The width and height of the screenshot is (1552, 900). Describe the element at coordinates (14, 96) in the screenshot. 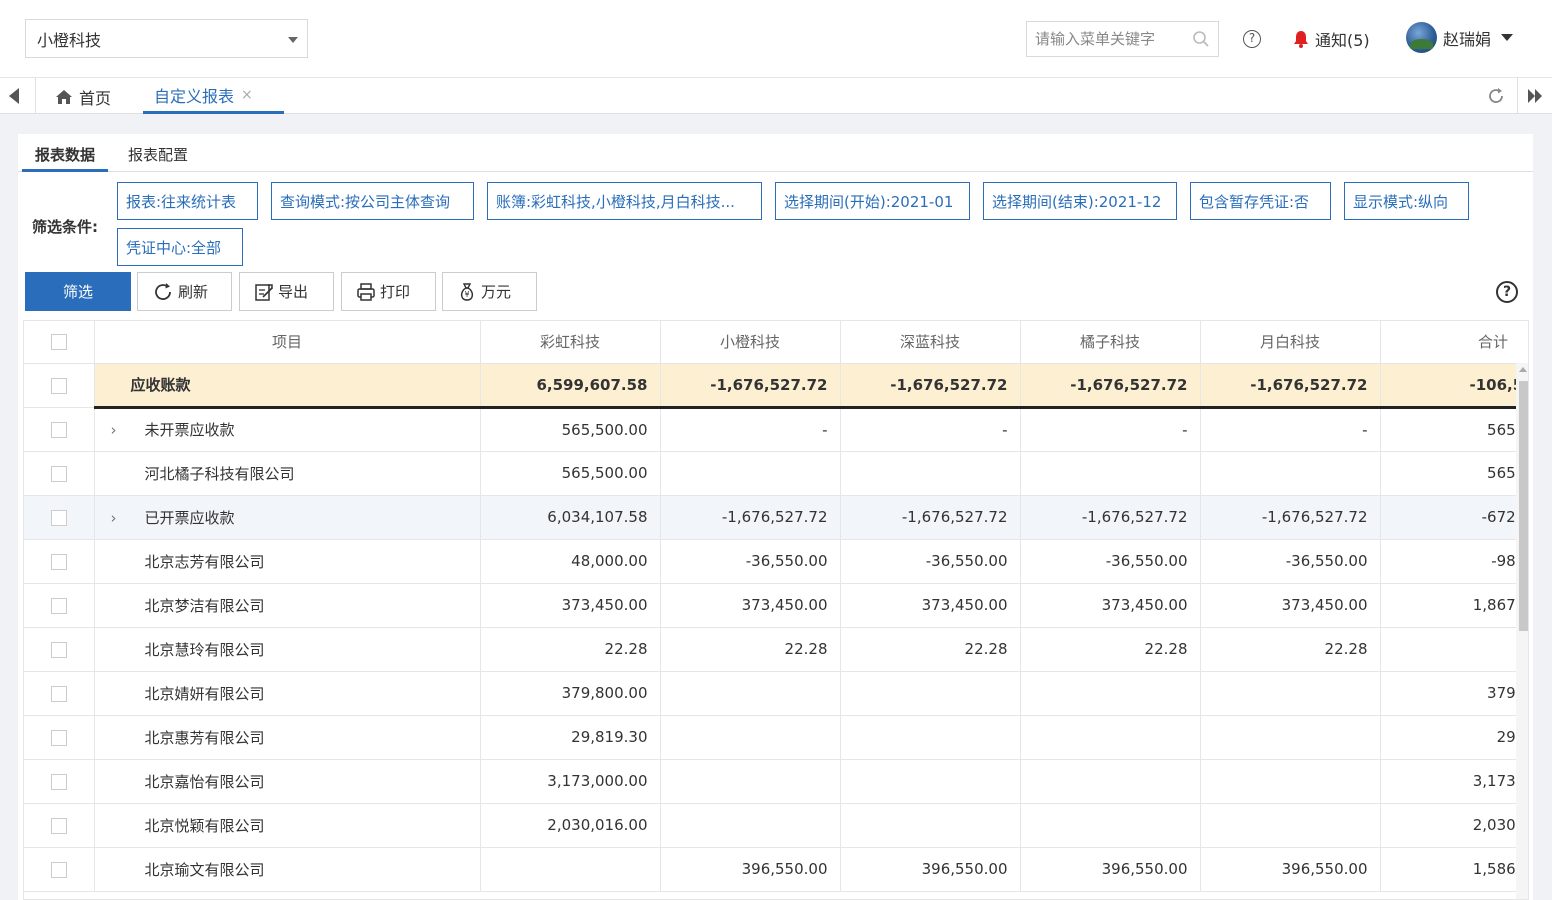

I see `scroll-left-icon` at that location.